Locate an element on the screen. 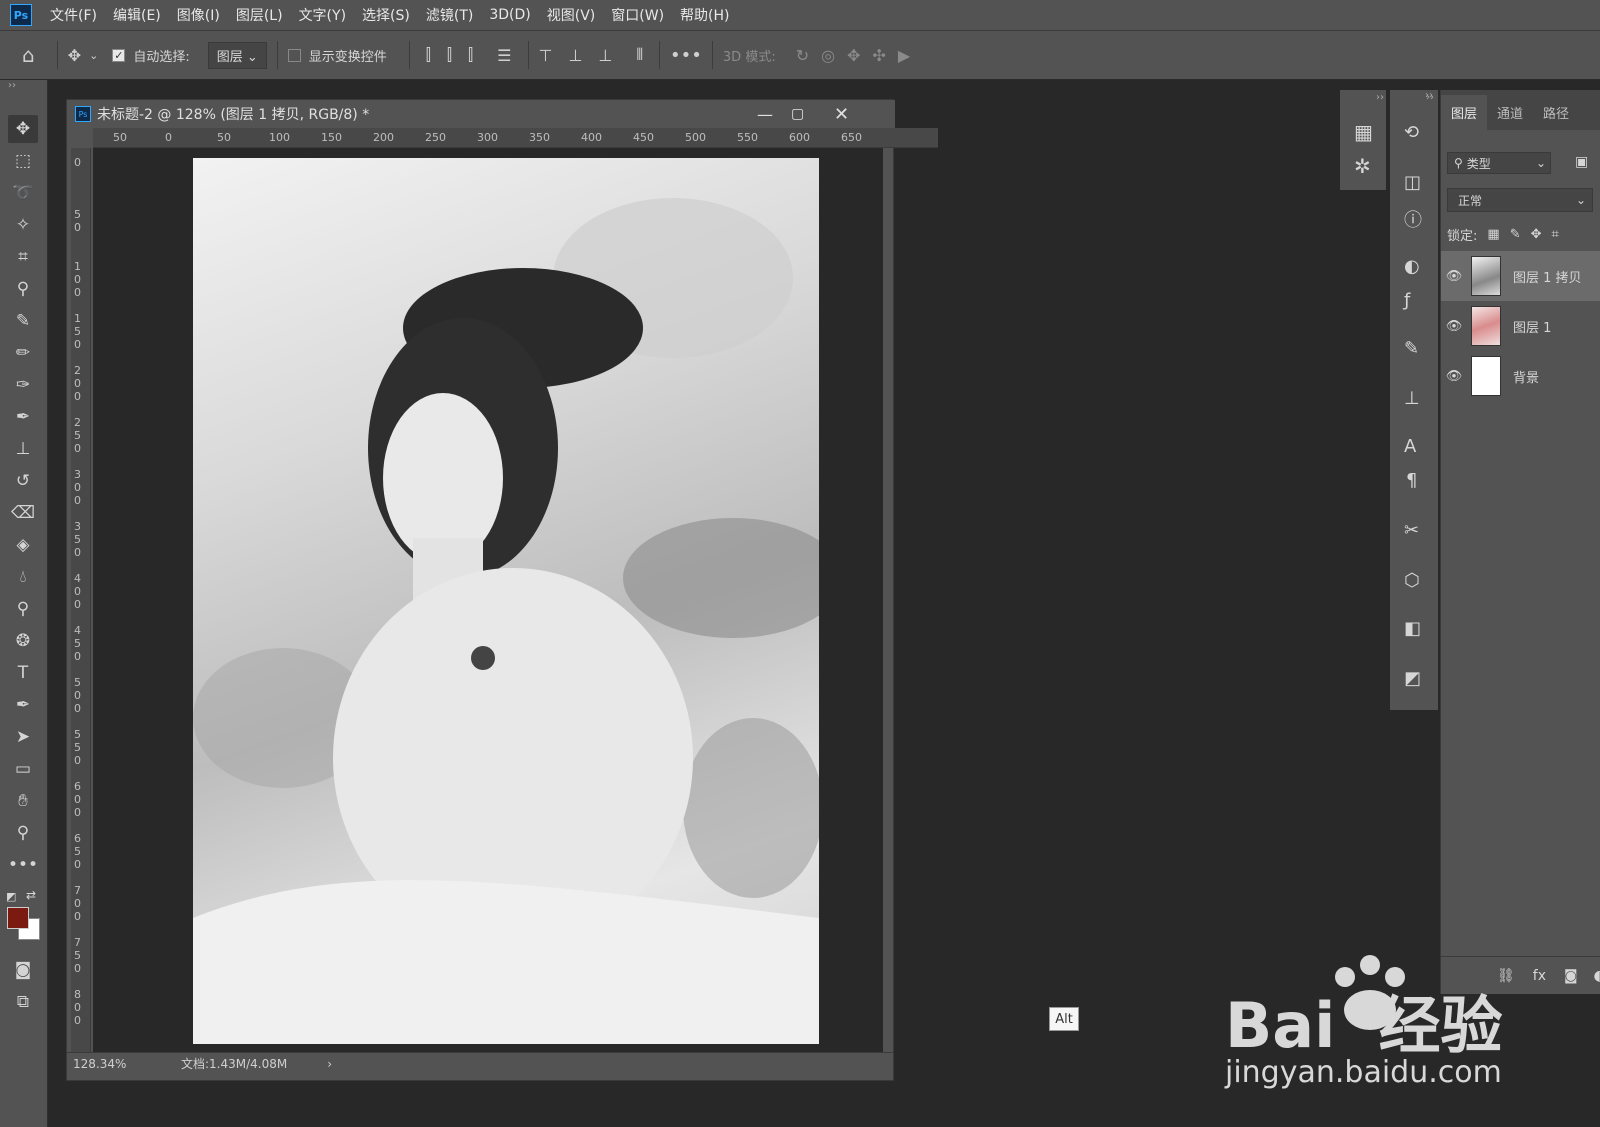 The width and height of the screenshot is (1600, 1127). crop-tool-icon: ⌗ is located at coordinates (23, 257).